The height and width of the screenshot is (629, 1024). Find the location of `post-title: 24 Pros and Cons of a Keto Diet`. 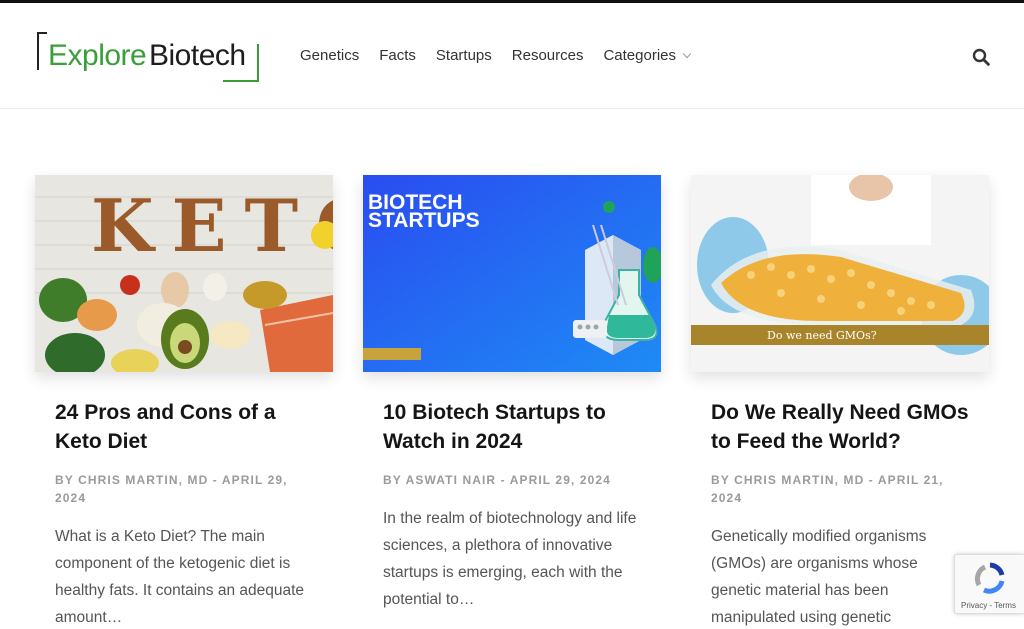

post-title: 24 Pros and Cons of a Keto Diet is located at coordinates (184, 427).